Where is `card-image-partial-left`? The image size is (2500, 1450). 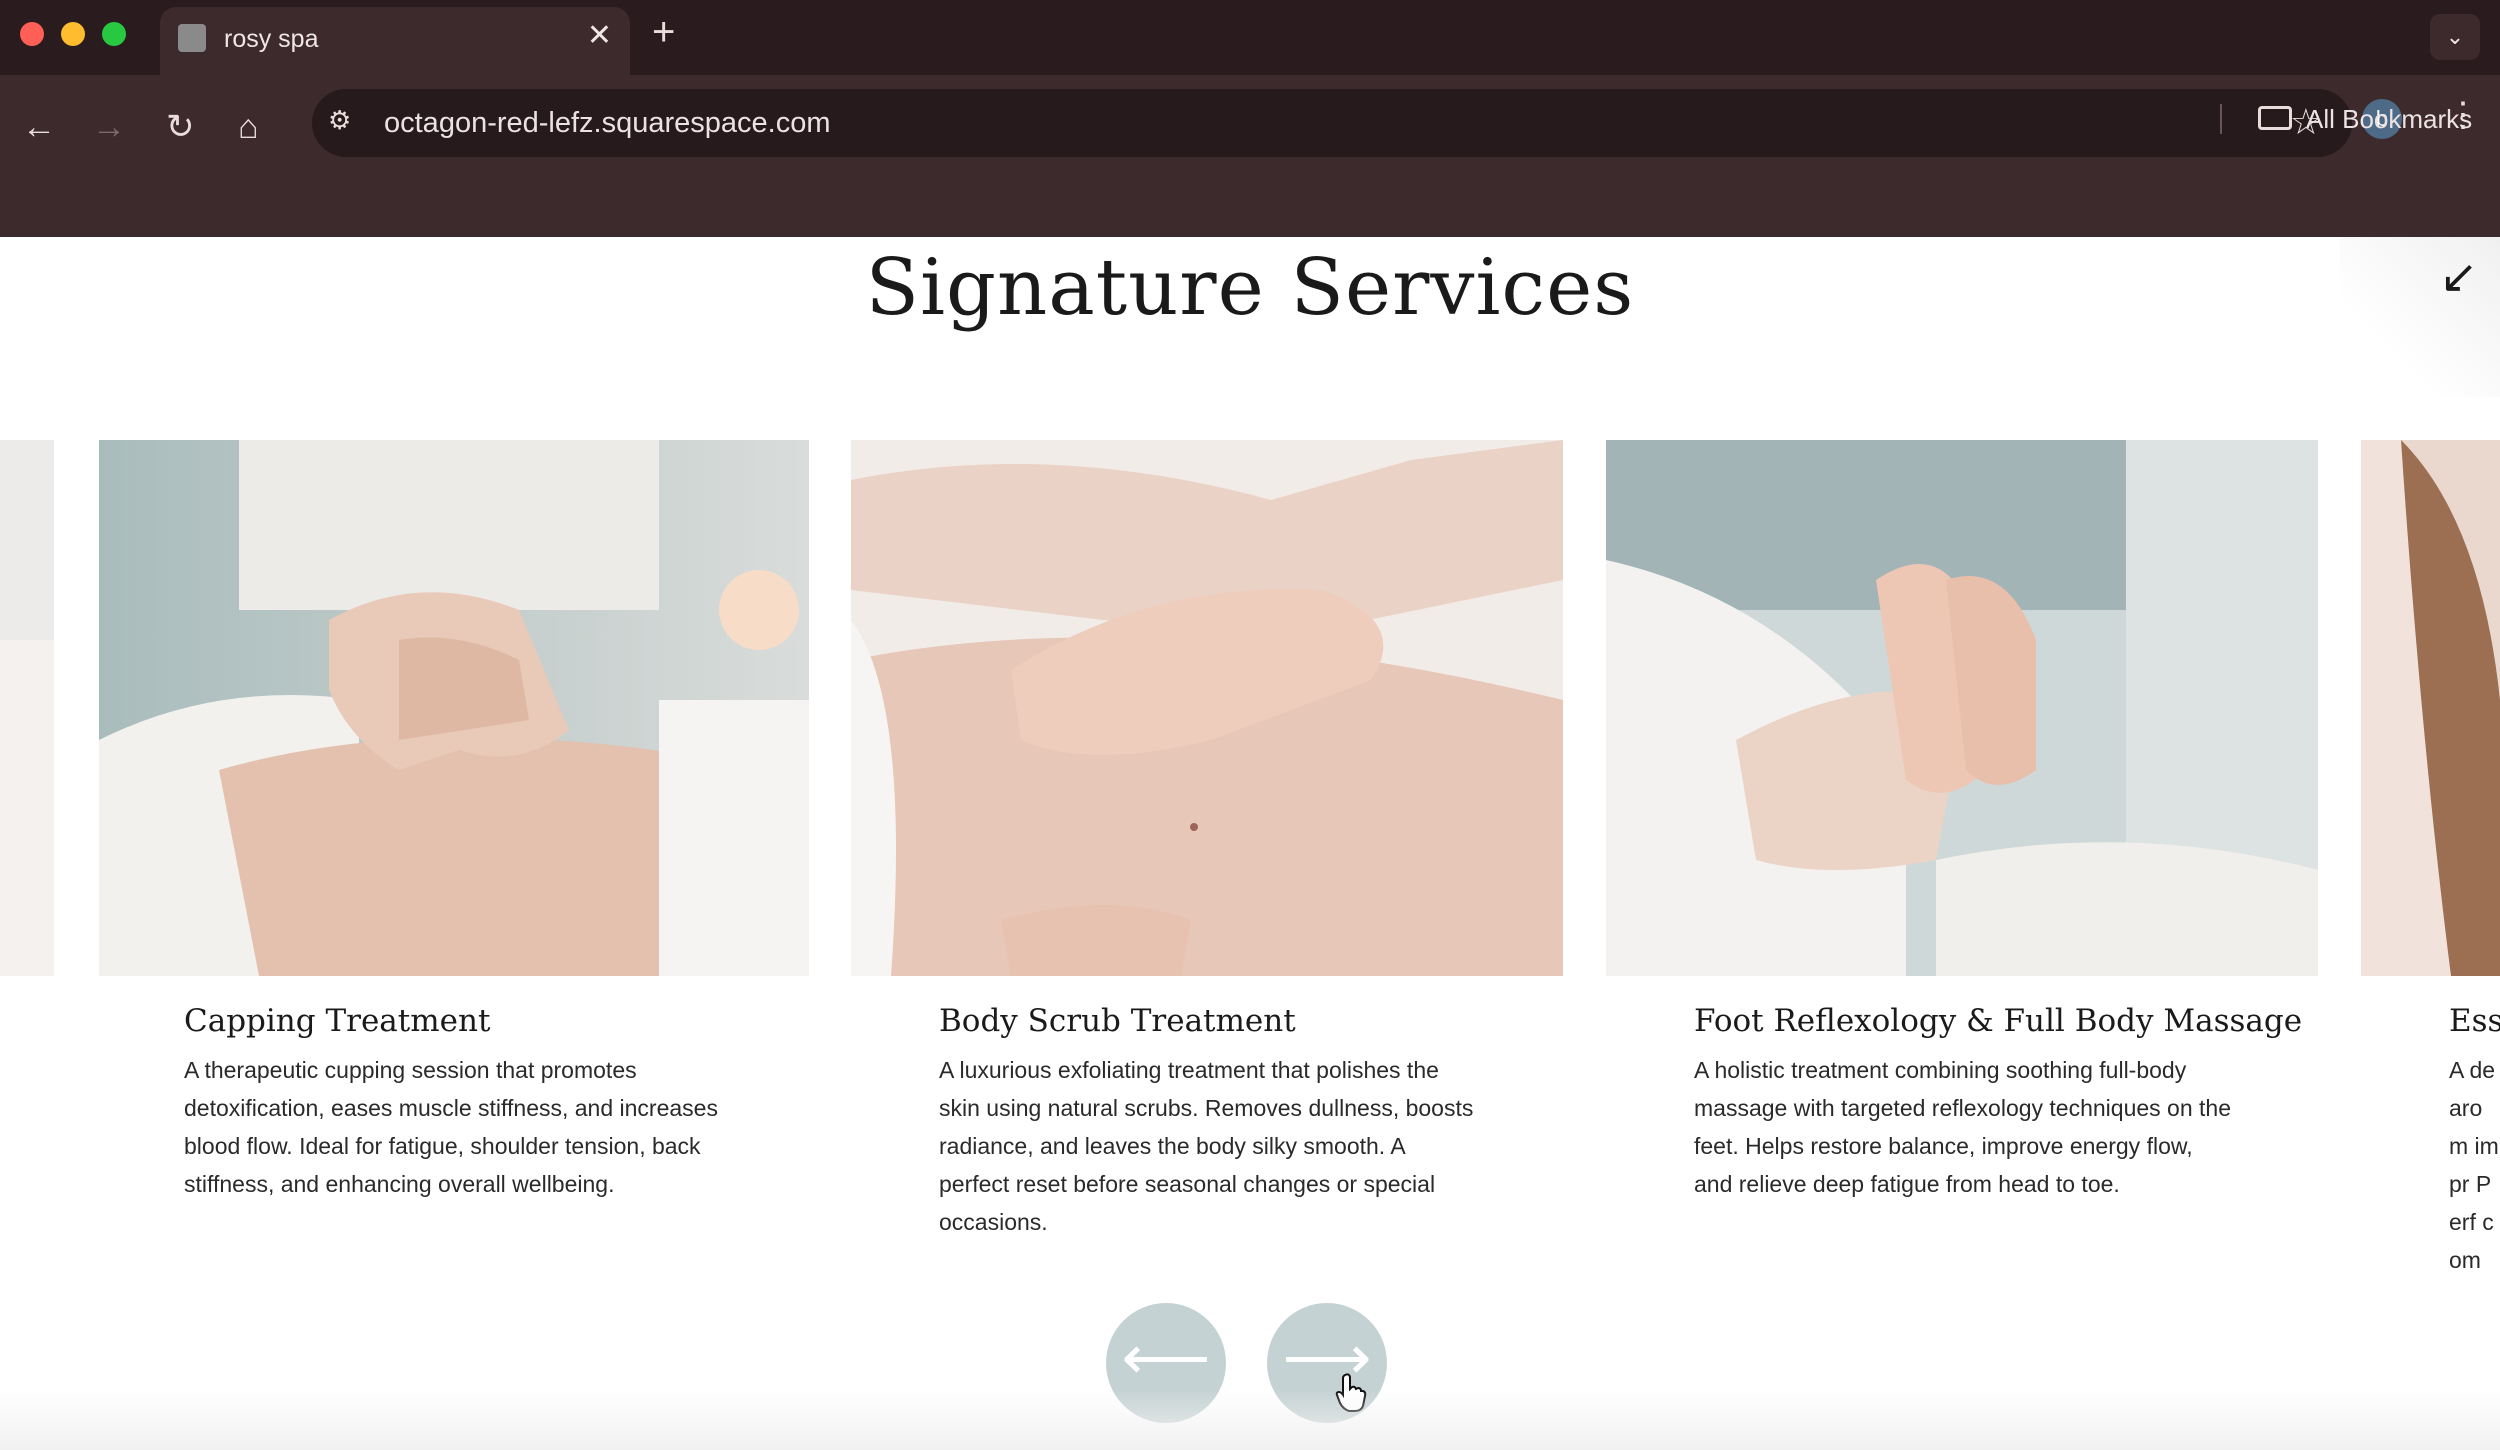
card-image-partial-left is located at coordinates (27, 708).